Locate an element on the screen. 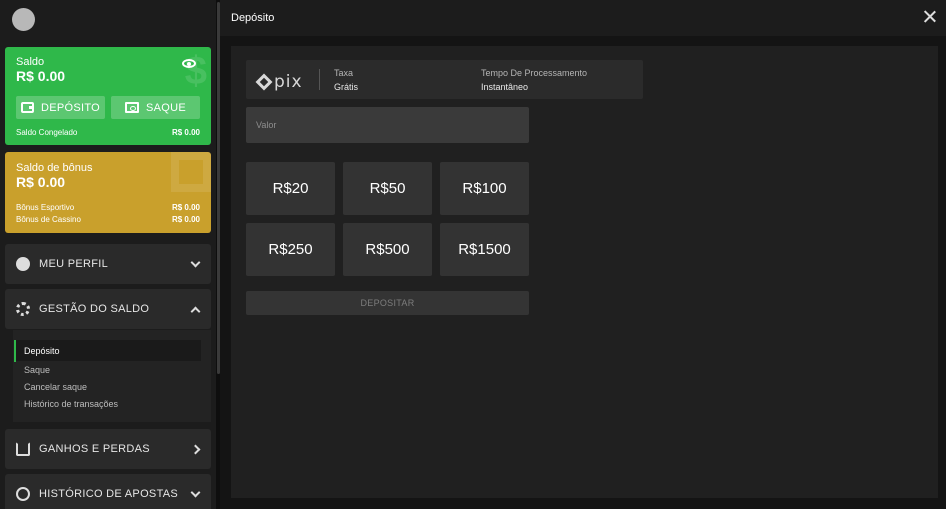  amount-input is located at coordinates (387, 125).